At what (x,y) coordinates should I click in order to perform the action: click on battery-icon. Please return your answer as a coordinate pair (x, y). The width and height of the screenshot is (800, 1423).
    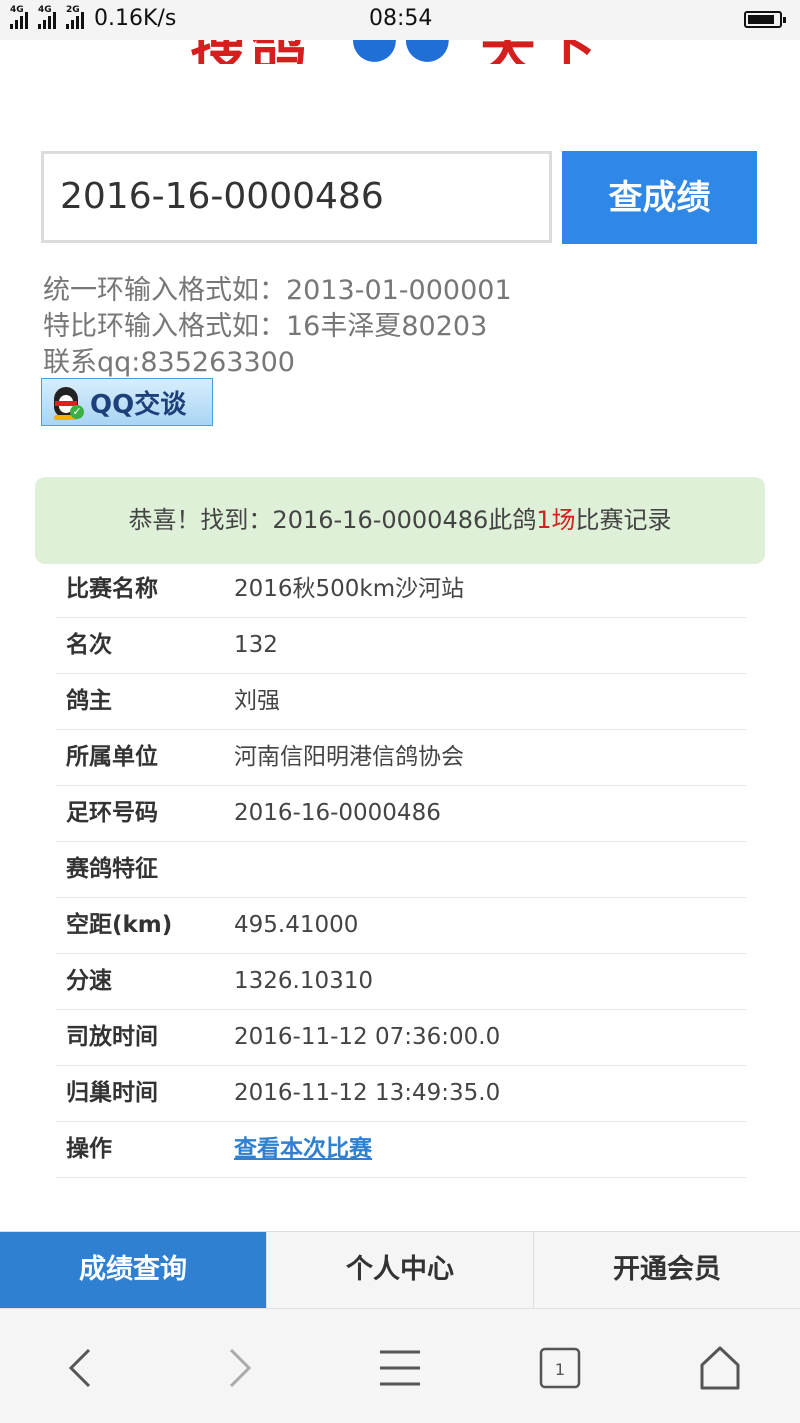
    Looking at the image, I should click on (765, 19).